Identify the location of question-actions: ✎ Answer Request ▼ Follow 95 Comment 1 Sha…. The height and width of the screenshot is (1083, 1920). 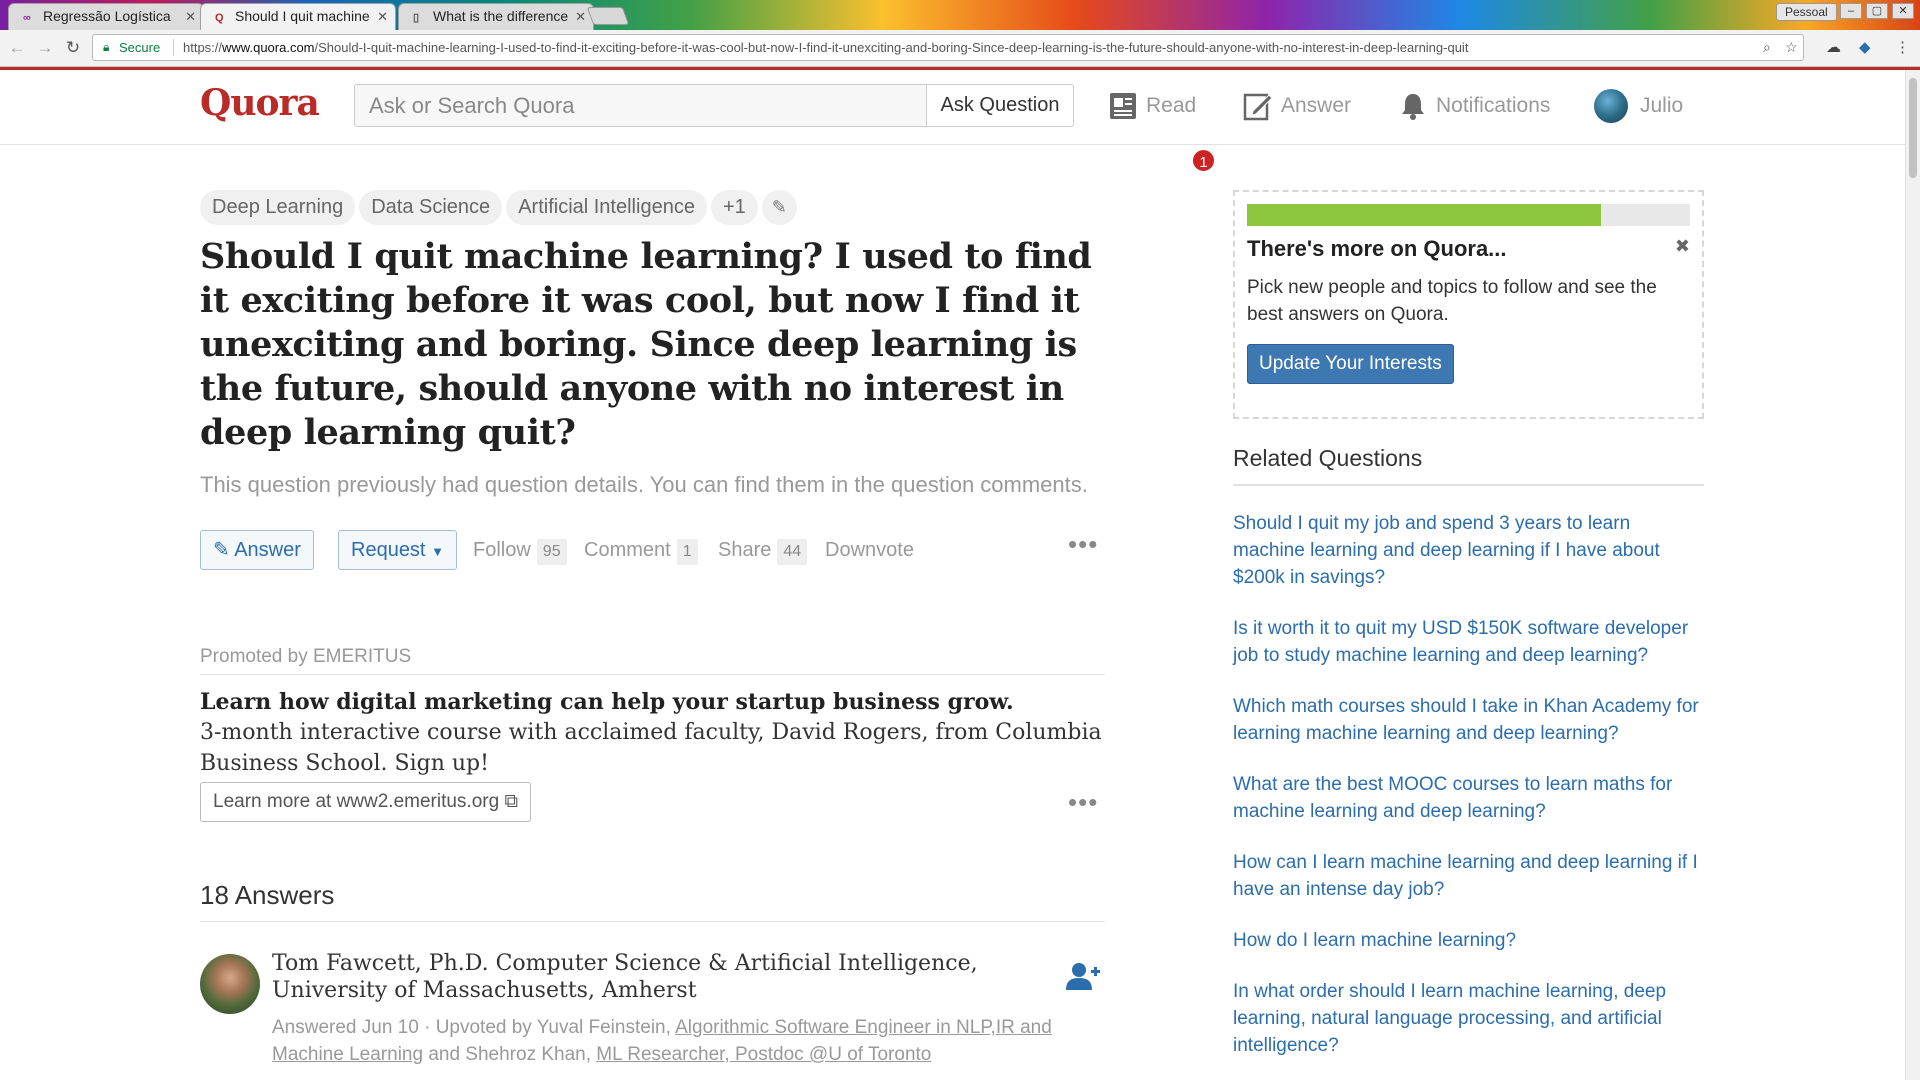
(652, 550).